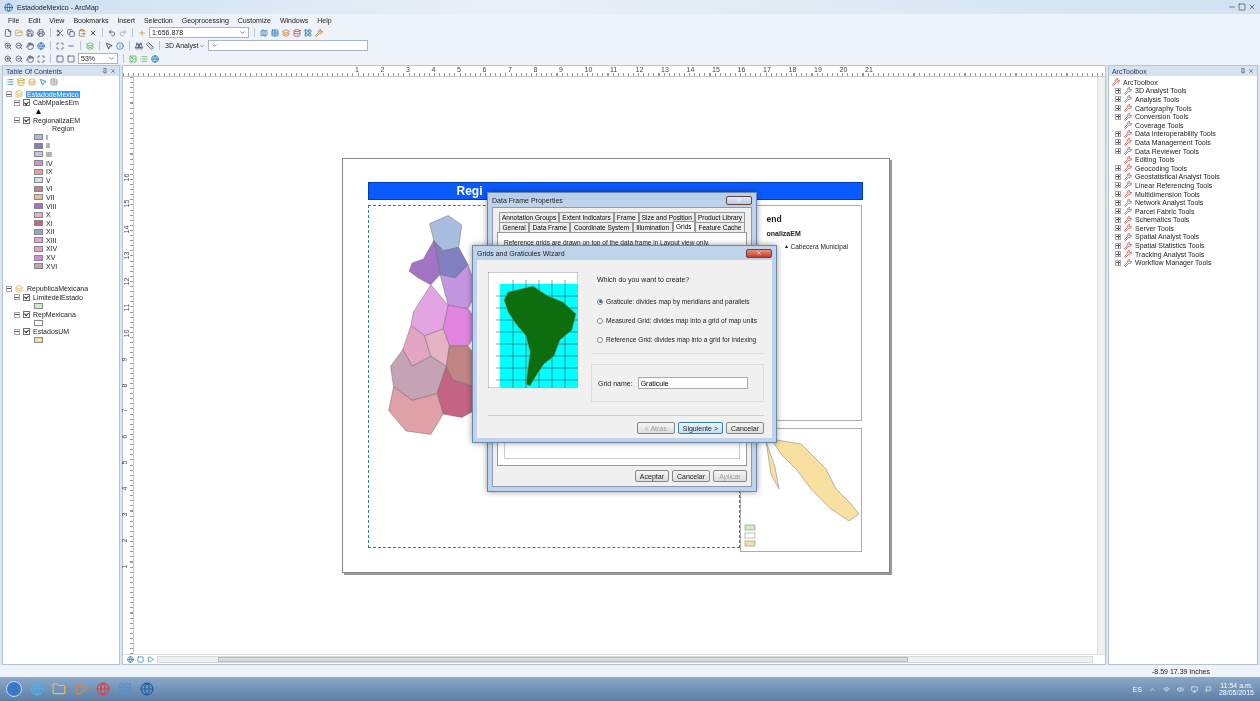 The height and width of the screenshot is (701, 1260). What do you see at coordinates (1208, 689) in the screenshot?
I see `flag-icon` at bounding box center [1208, 689].